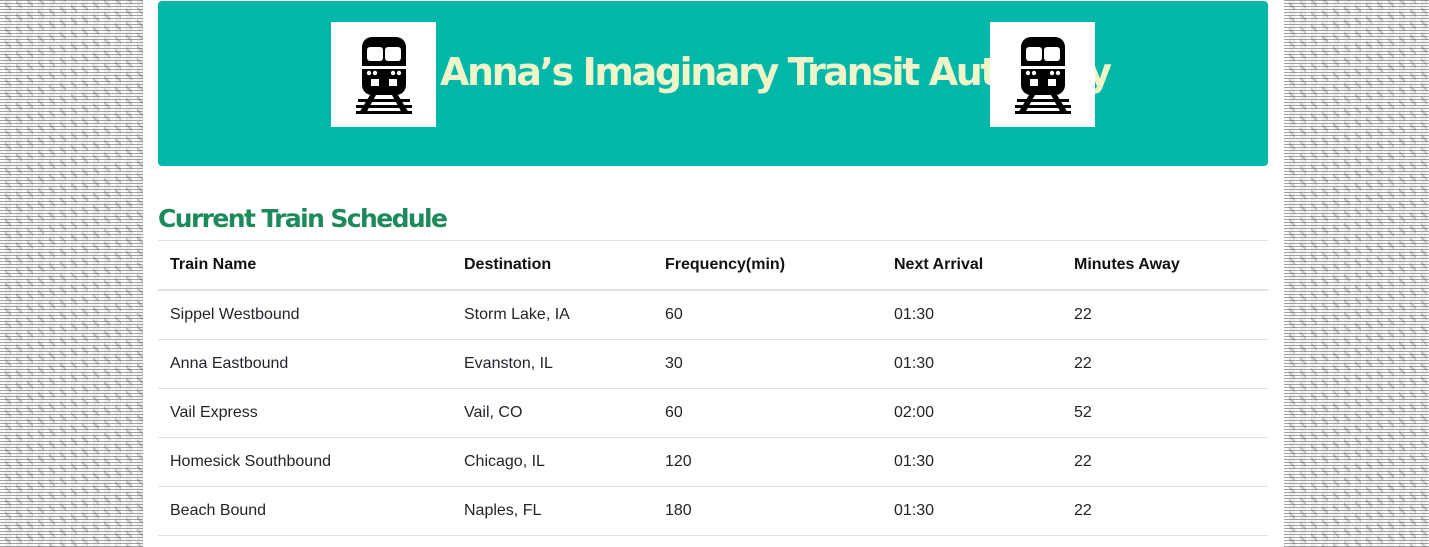 The image size is (1429, 547). I want to click on cell-frequency: 30, so click(767, 364).